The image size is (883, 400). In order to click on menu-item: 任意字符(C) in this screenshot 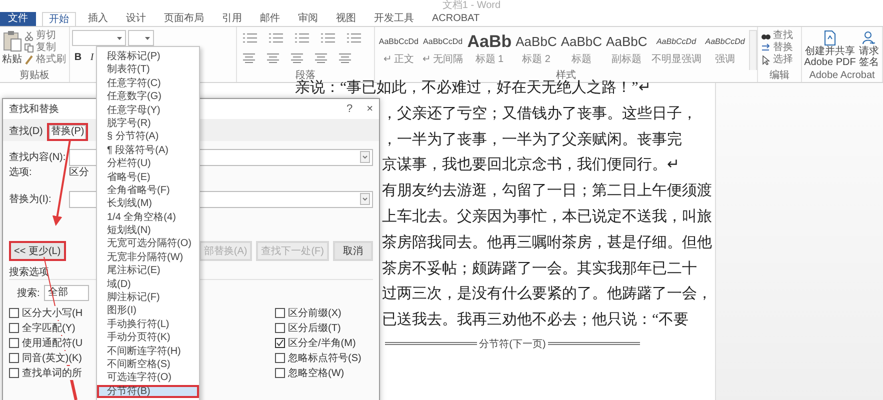, I will do `click(148, 83)`.